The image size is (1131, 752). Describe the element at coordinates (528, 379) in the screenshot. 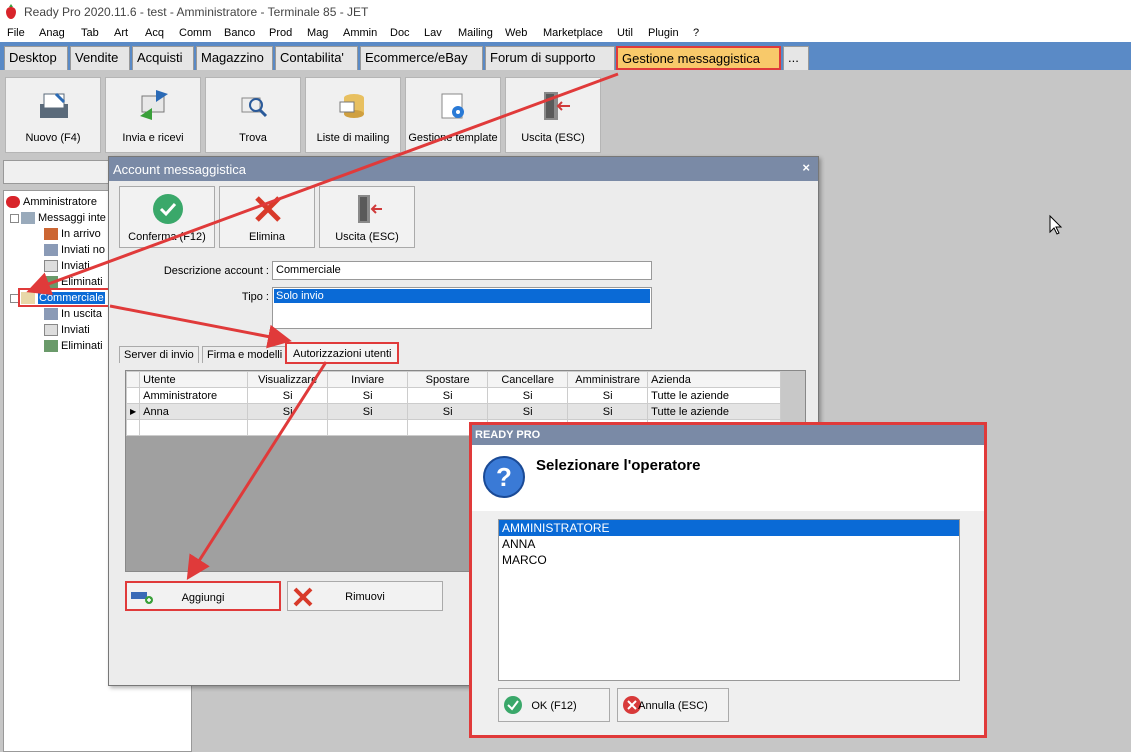

I see `col-cancellare: Cancellare` at that location.